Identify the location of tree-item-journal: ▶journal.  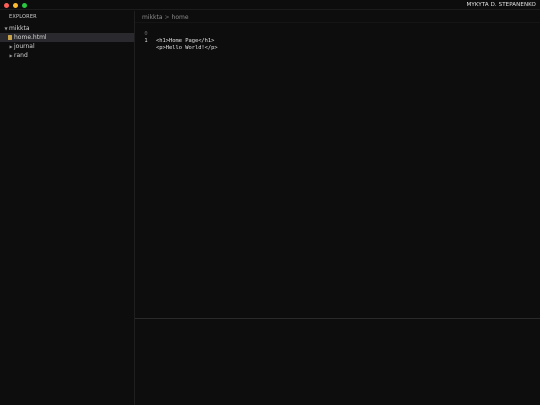
(21, 46).